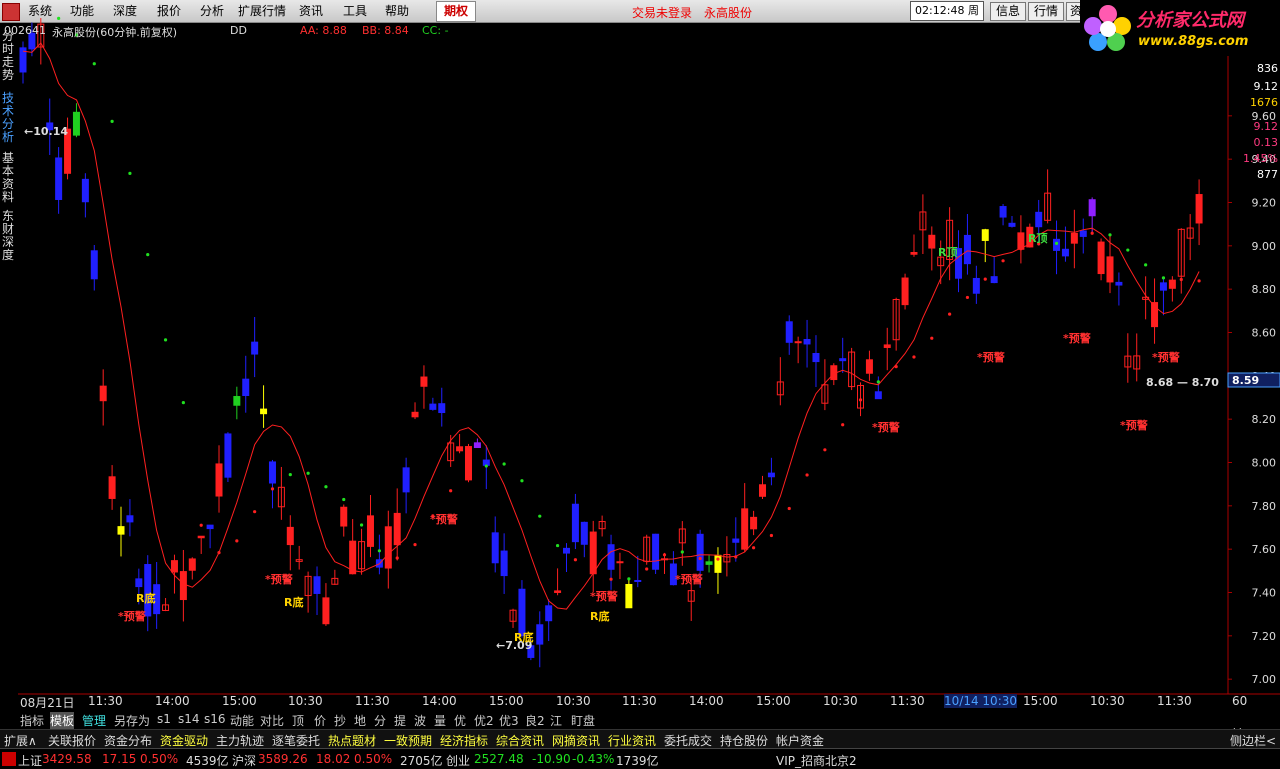 The image size is (1280, 769). I want to click on feature-tab: 委托成交, so click(688, 740).